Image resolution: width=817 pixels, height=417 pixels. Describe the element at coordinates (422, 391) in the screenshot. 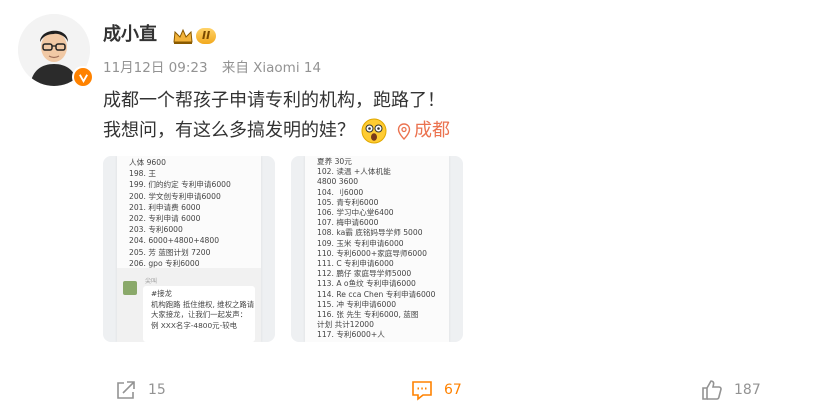

I see `comment-icon` at that location.